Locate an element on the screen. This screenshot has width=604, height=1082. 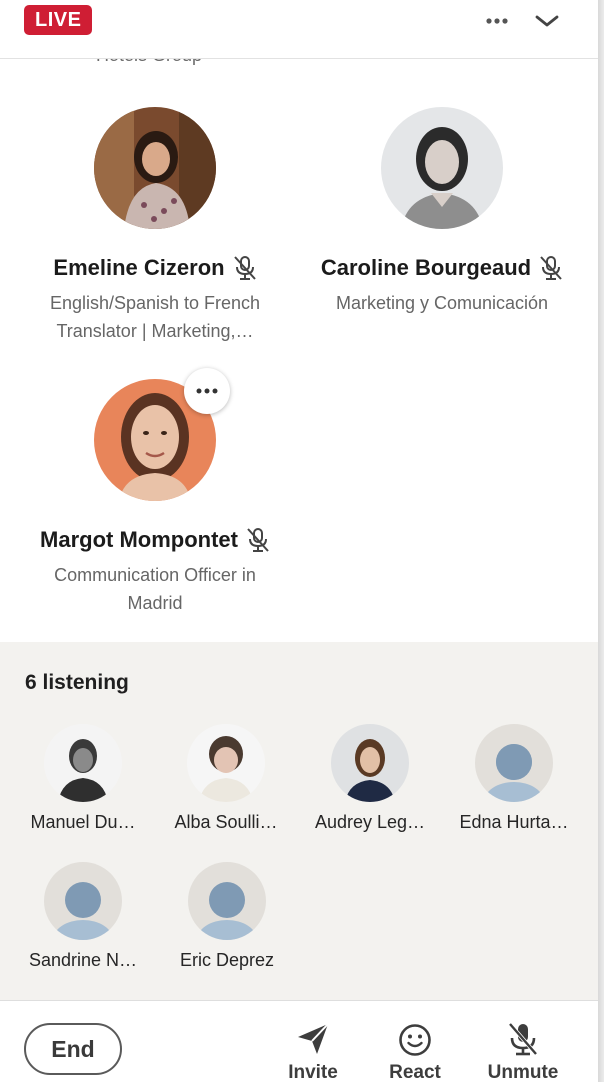
listener-item: Eric Deprez is located at coordinates (227, 916).